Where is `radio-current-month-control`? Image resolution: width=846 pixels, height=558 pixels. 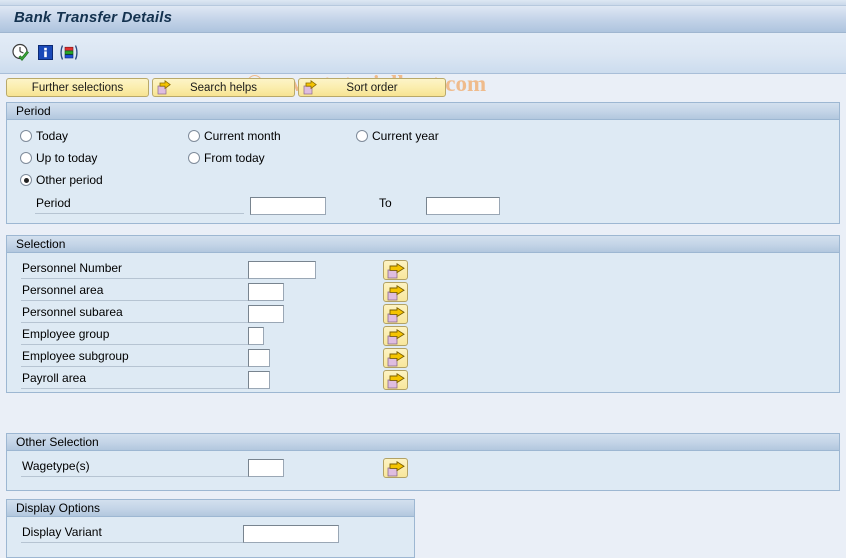
radio-current-month-control is located at coordinates (194, 136).